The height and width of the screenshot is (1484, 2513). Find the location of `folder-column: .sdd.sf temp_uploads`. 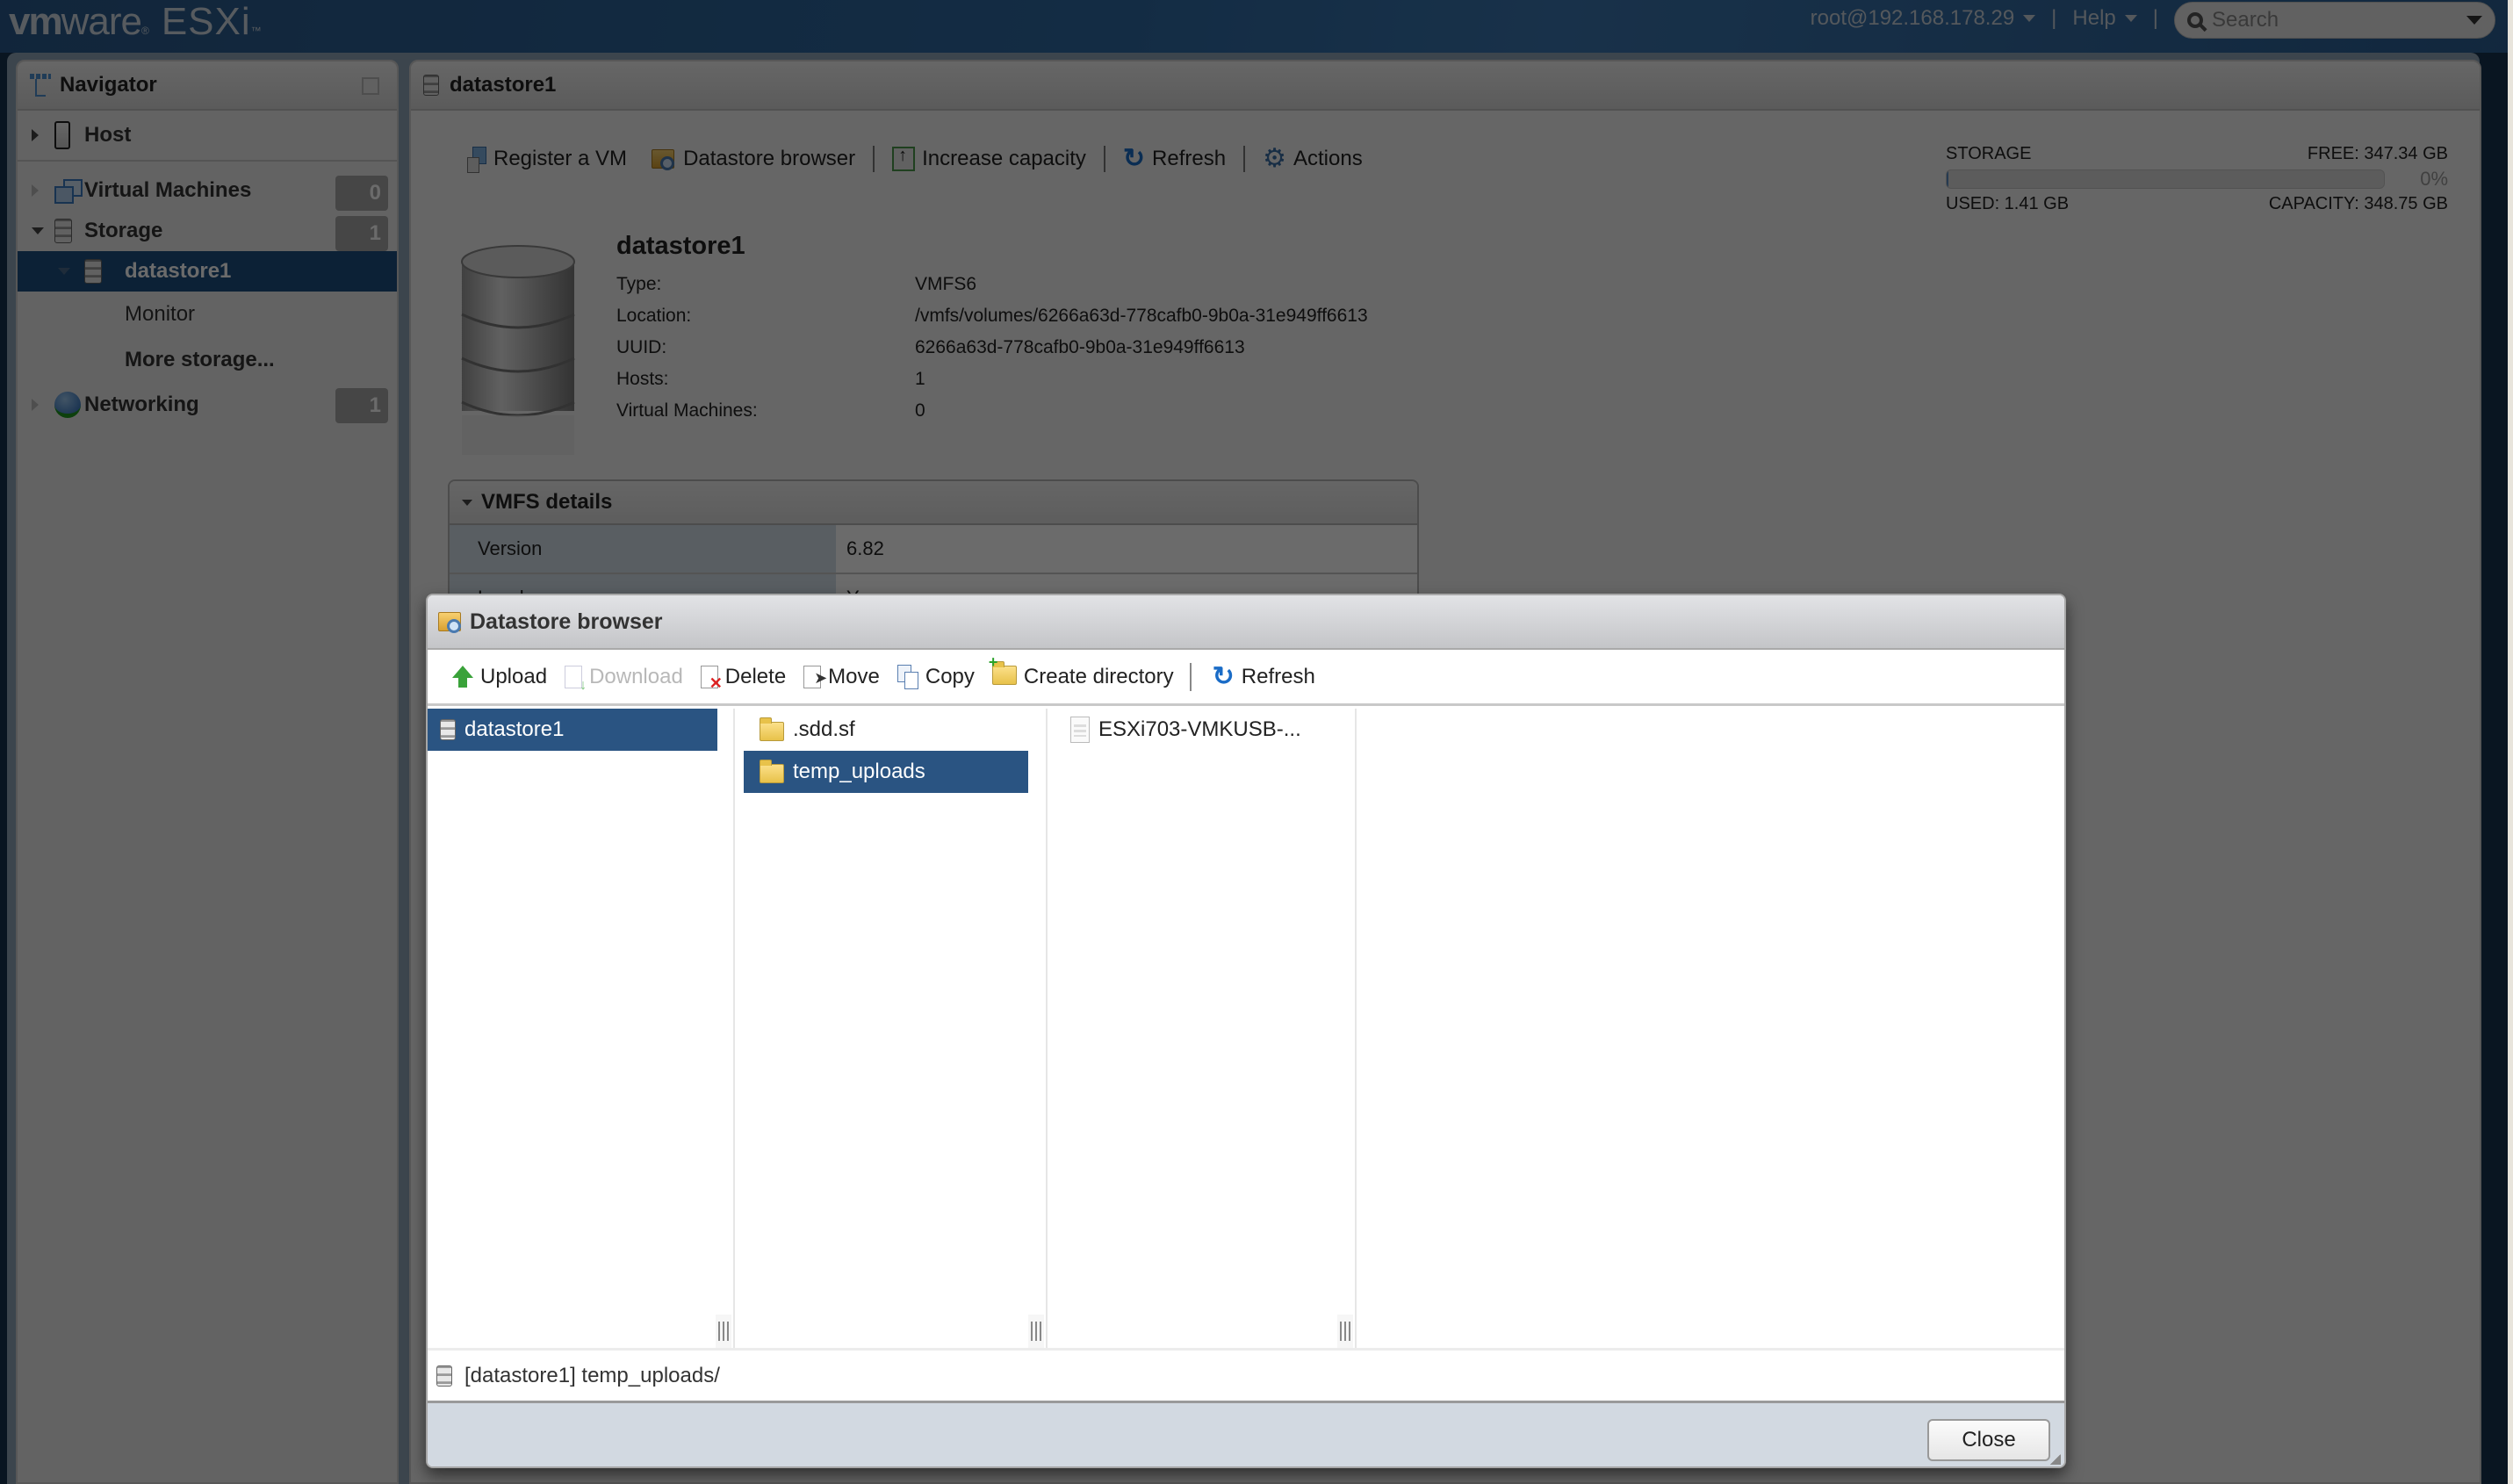

folder-column: .sdd.sf temp_uploads is located at coordinates (891, 1028).